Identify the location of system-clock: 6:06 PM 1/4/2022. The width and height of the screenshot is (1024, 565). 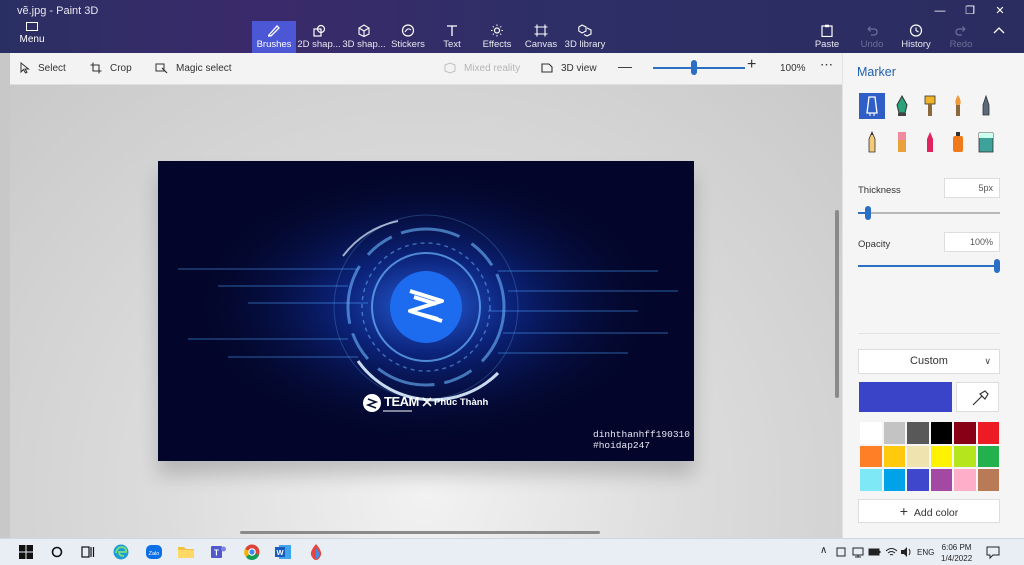
(956, 553).